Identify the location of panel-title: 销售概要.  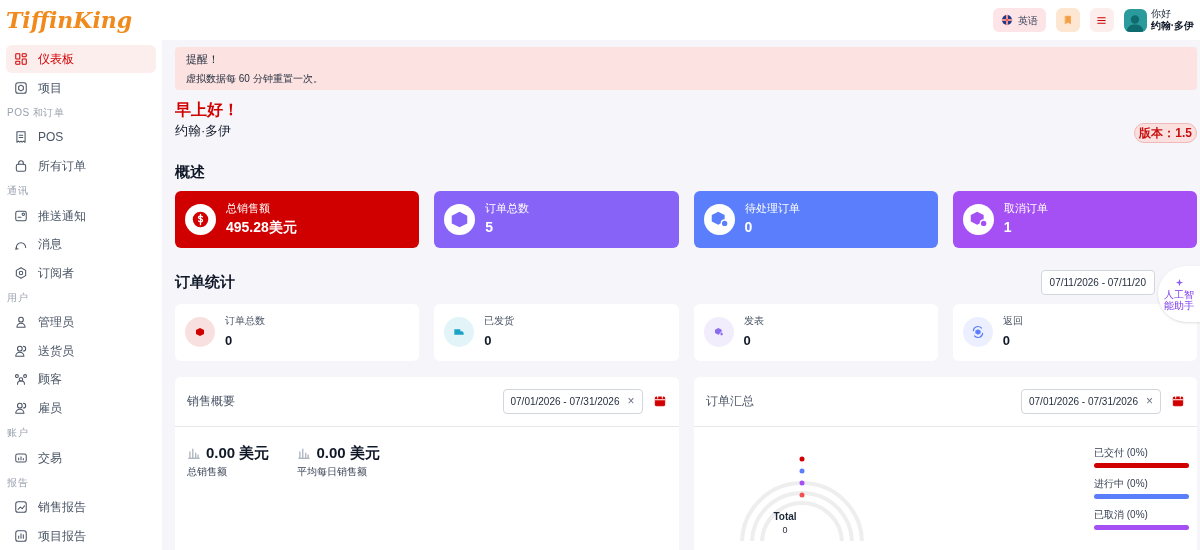
(211, 401).